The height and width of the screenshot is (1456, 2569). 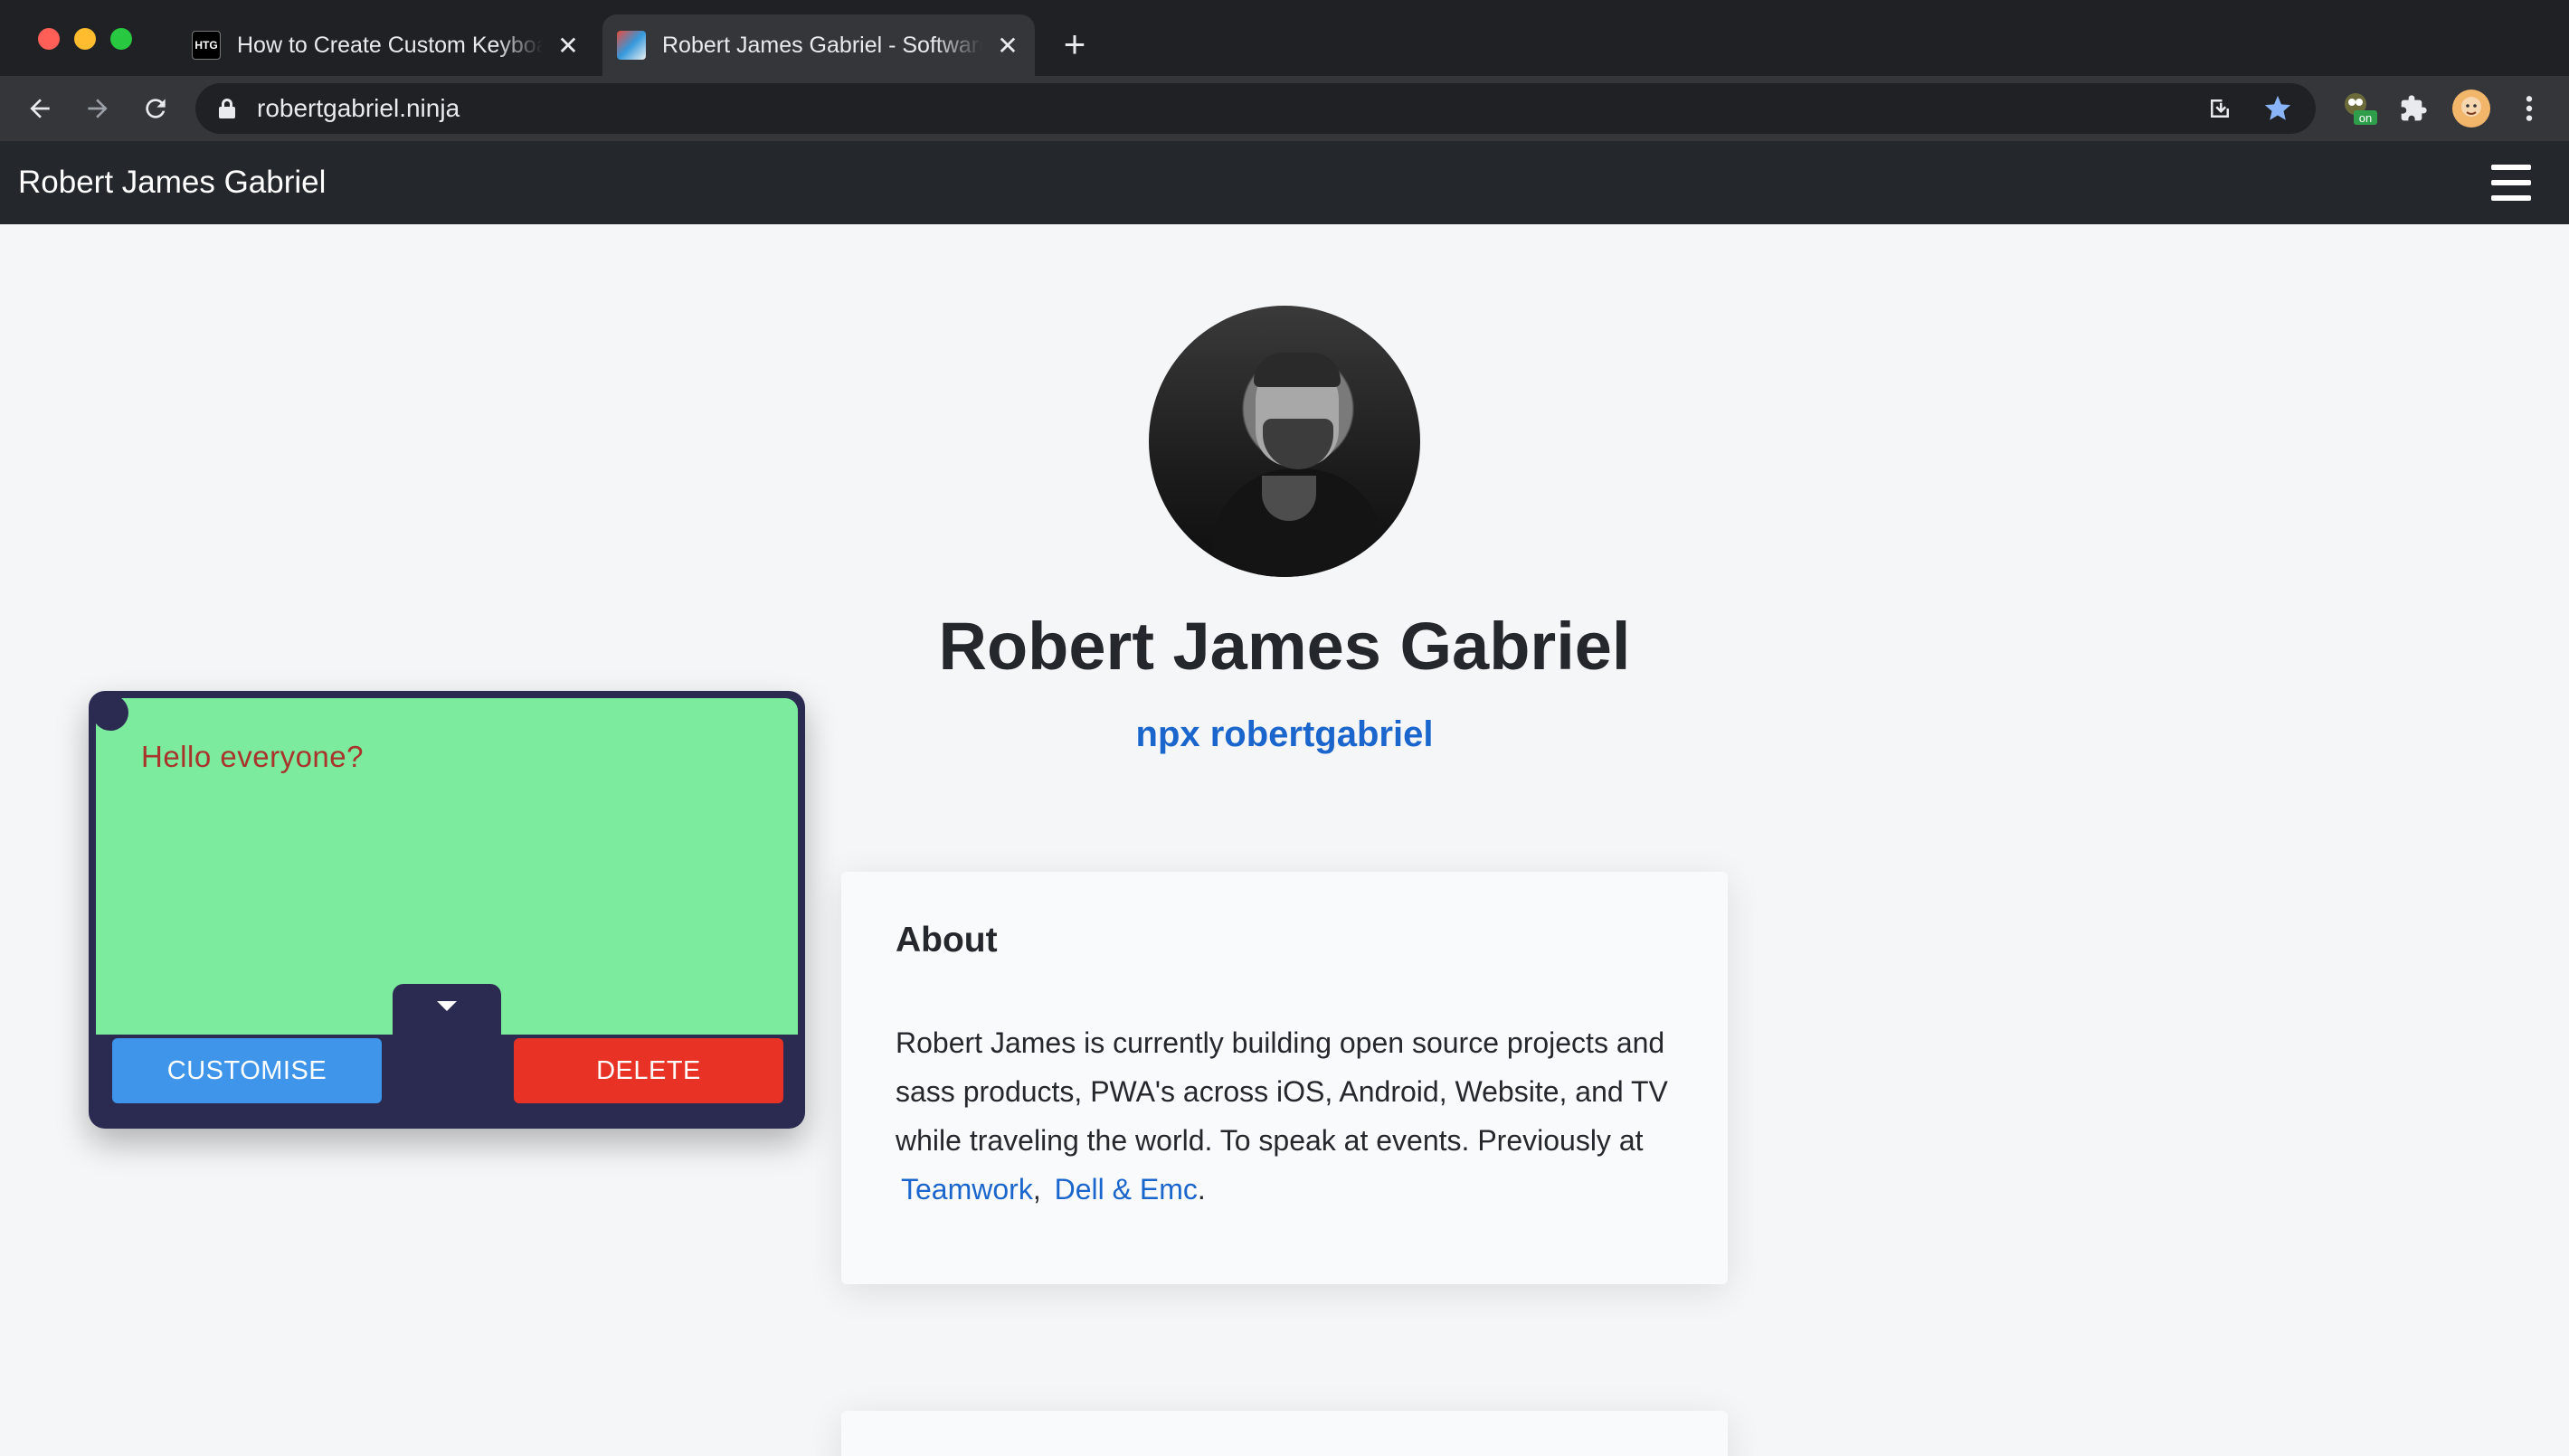 I want to click on url-text: robertgabriel.ninja, so click(x=1228, y=109).